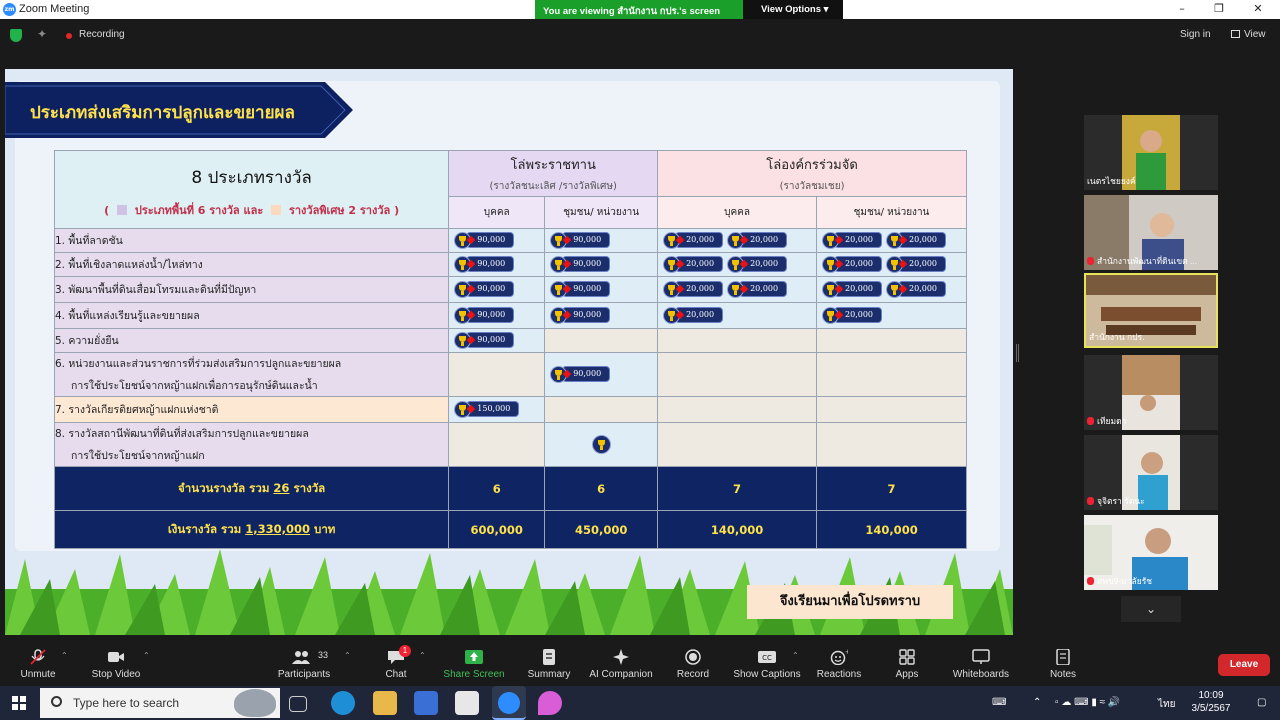  What do you see at coordinates (1151, 552) in the screenshot?
I see `participant-video-6: สพข9-มาลัยรัช` at bounding box center [1151, 552].